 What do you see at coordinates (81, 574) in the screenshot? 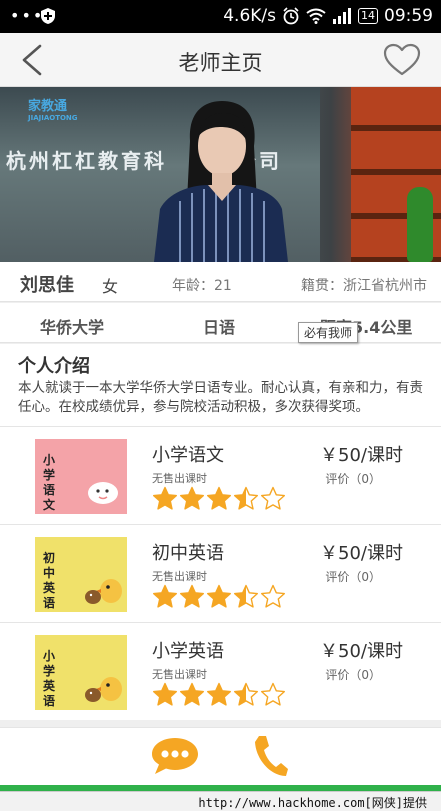
I see `course-thumbnail: 初中英语` at bounding box center [81, 574].